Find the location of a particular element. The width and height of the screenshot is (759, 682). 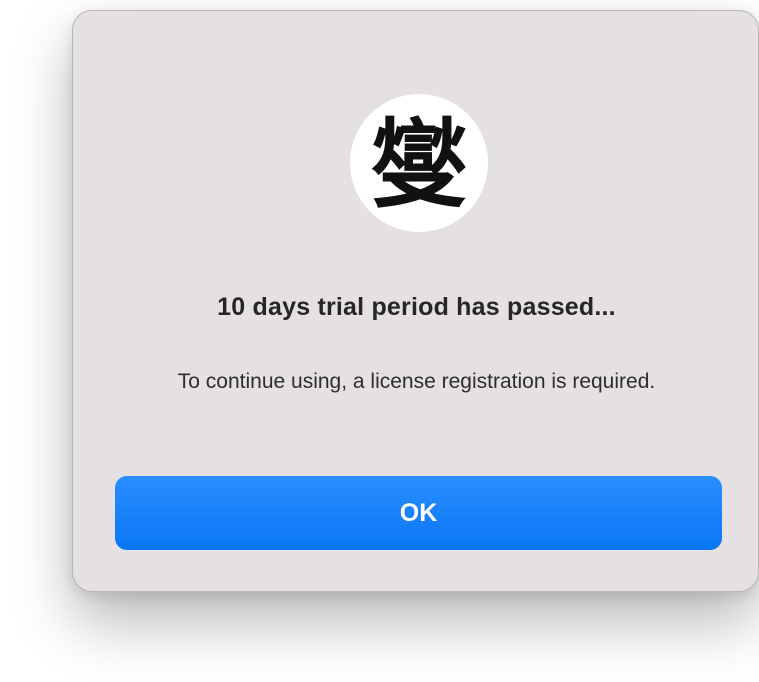

app-logo-icon: 燮 is located at coordinates (419, 163).